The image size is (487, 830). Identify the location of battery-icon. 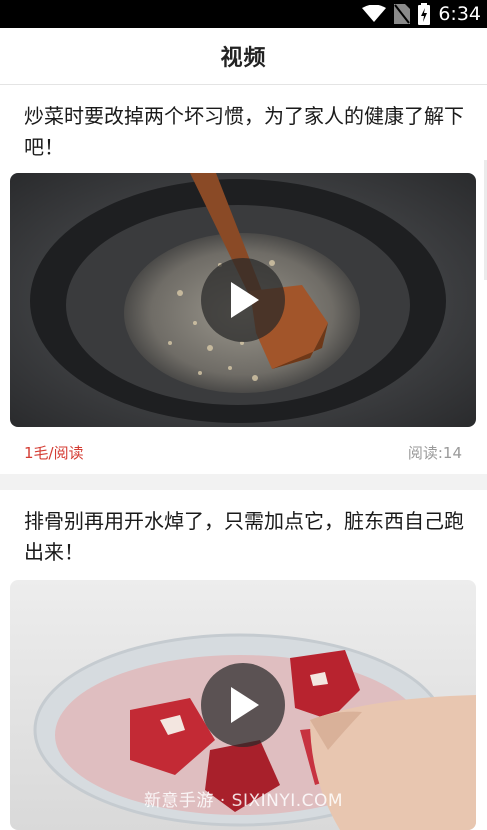
(424, 14).